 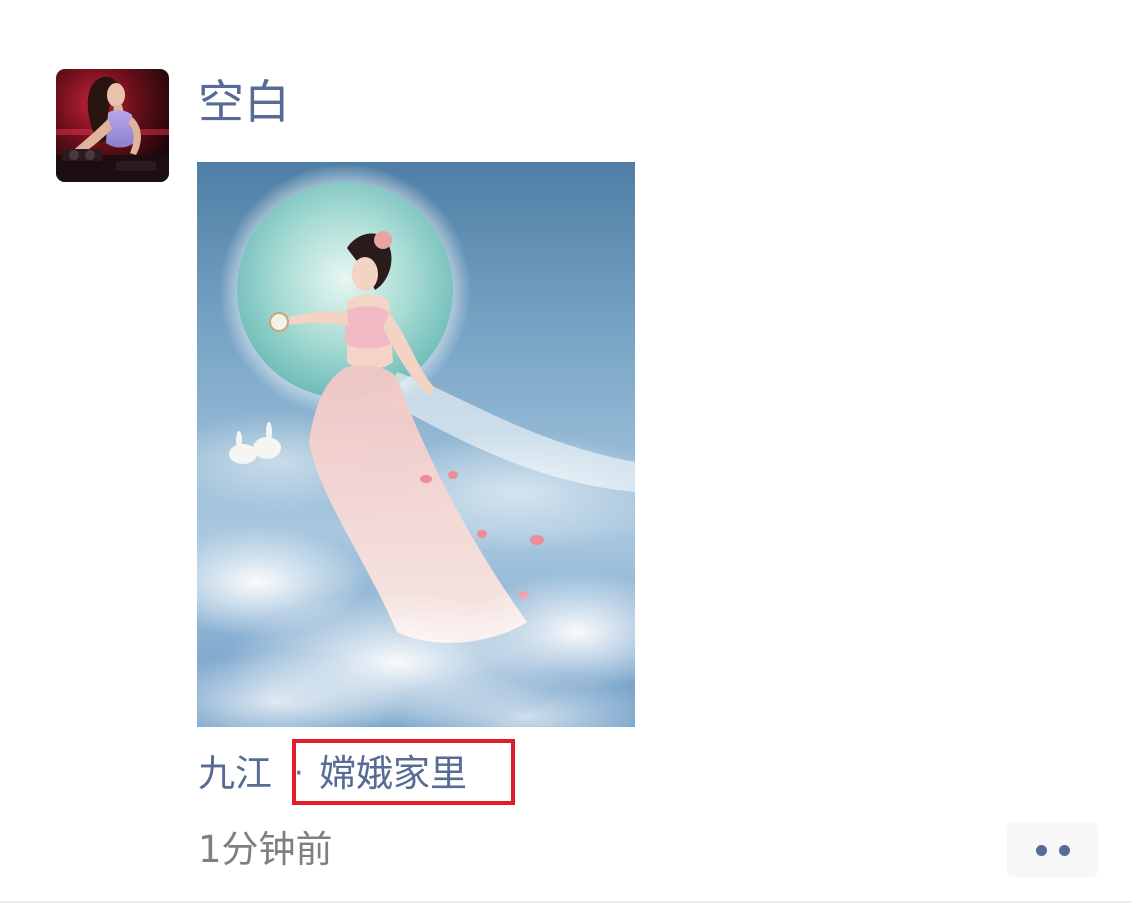 I want to click on author-avatar, so click(x=112, y=125).